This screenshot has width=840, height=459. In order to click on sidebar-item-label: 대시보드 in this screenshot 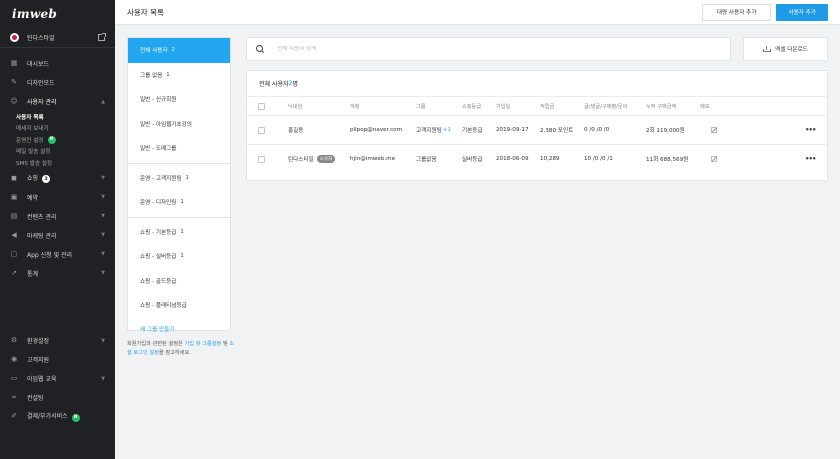, I will do `click(38, 64)`.